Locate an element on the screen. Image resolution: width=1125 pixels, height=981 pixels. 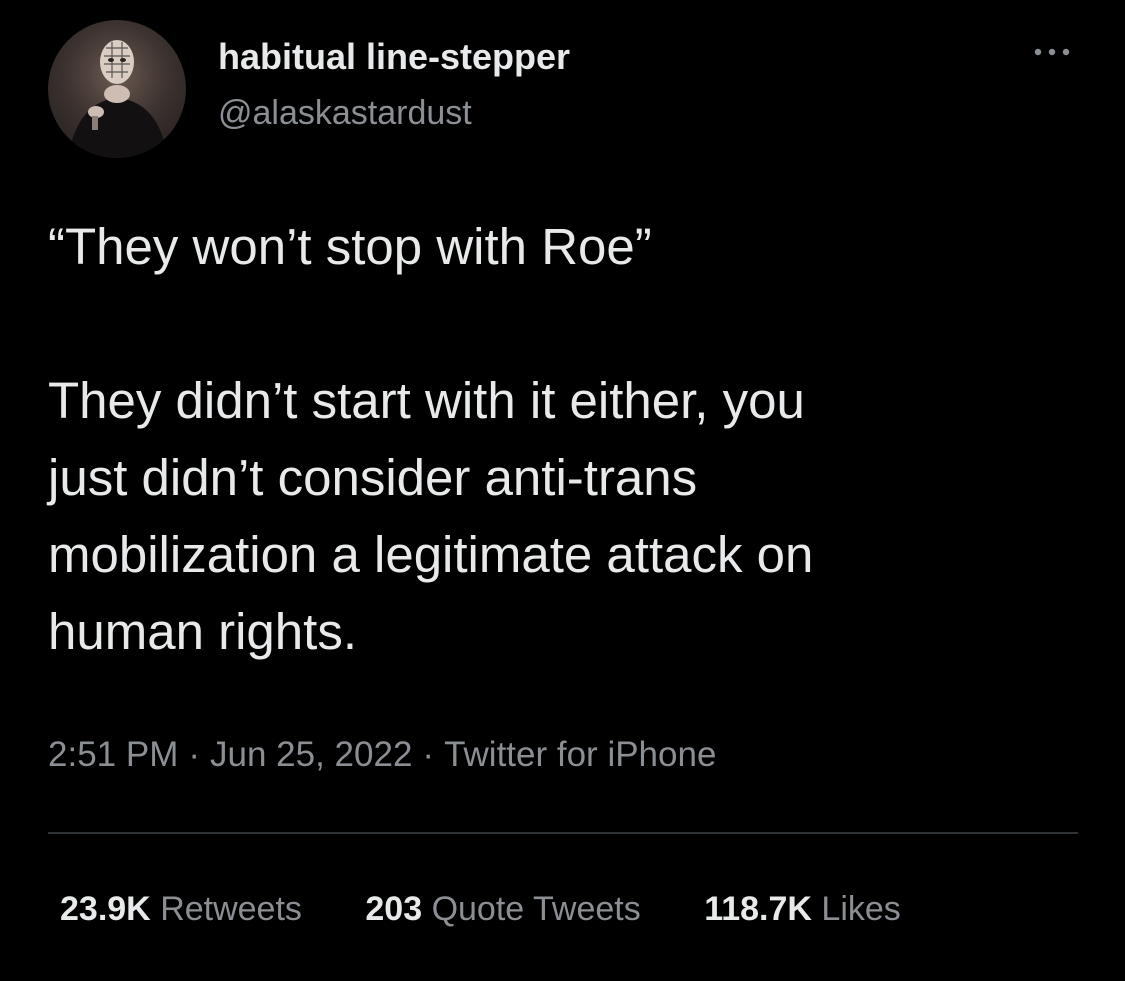
likes-label: Likes is located at coordinates (861, 909).